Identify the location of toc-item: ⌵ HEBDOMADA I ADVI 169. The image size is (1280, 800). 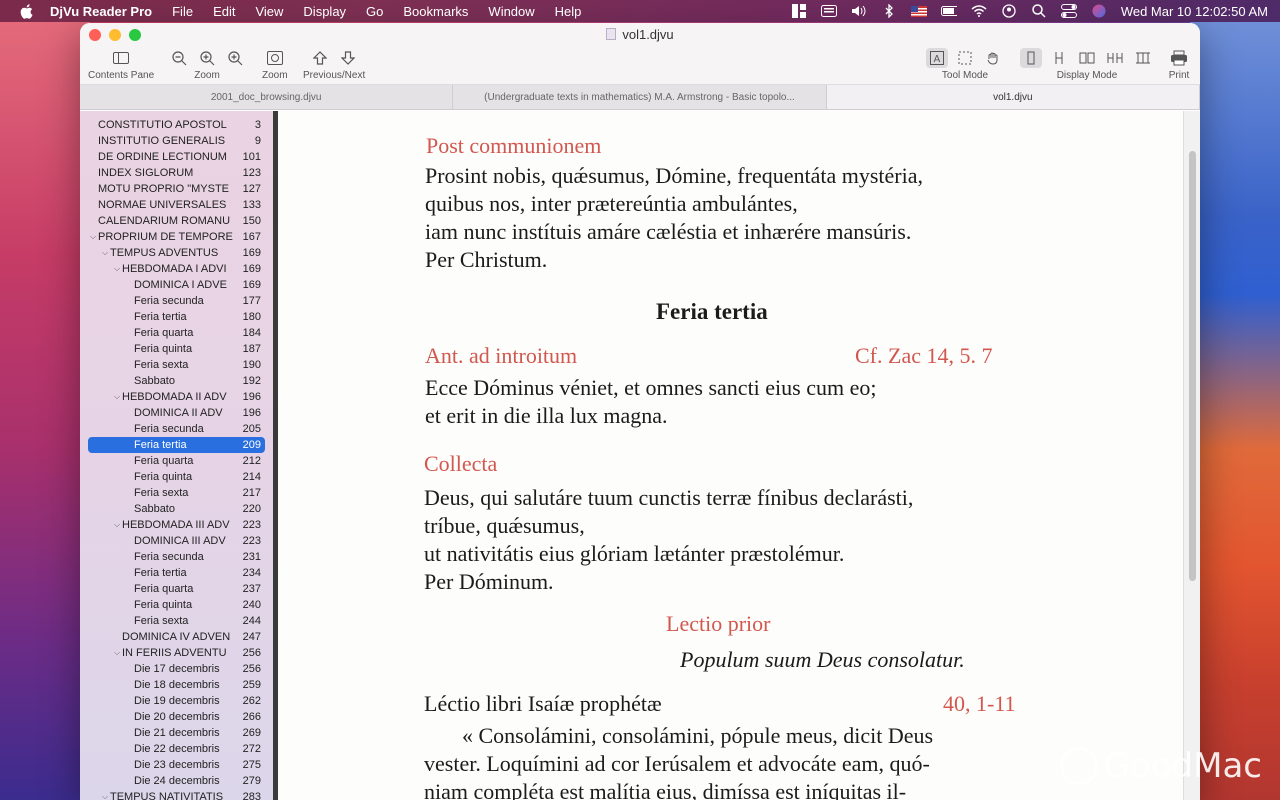
(176, 269).